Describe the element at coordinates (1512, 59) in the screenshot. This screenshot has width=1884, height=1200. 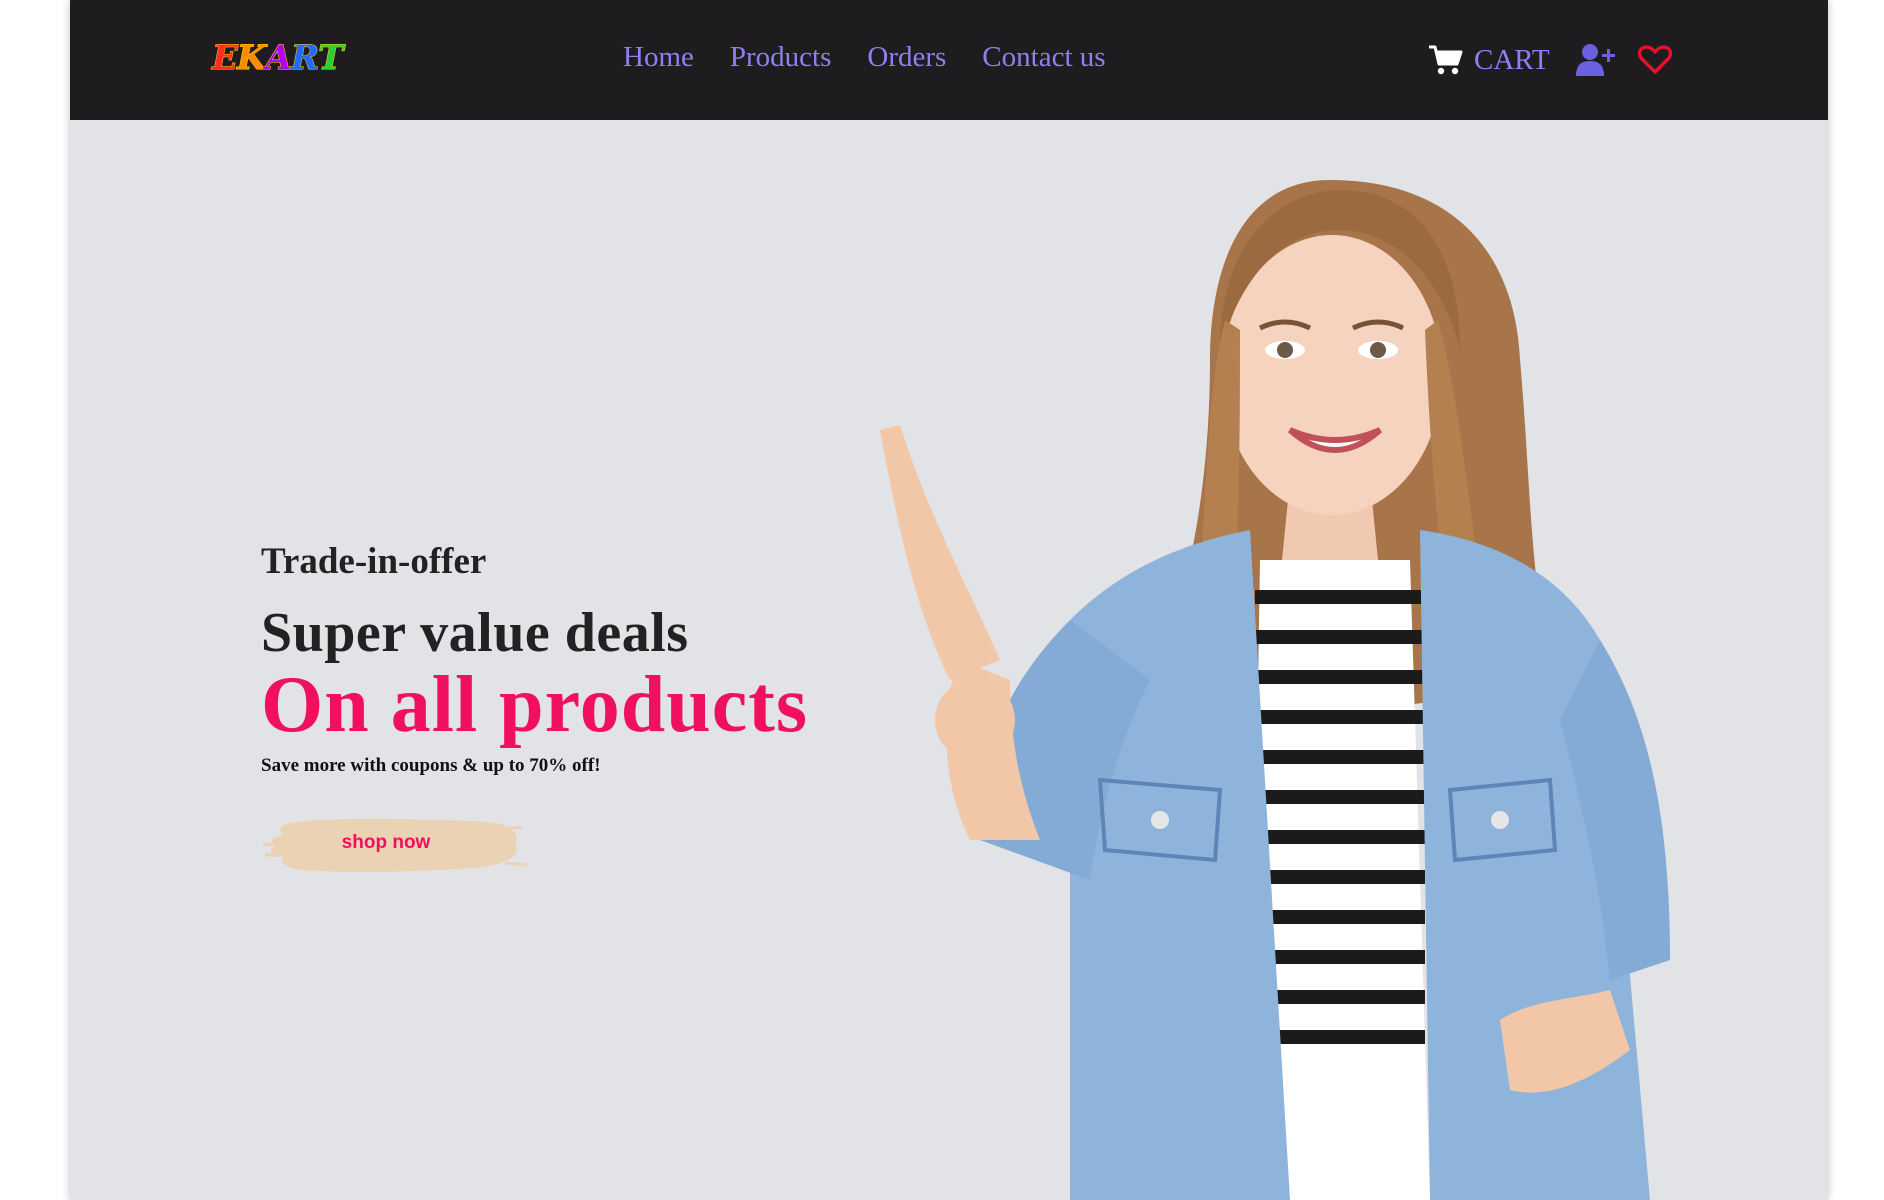
I see `cart-label: CART` at that location.